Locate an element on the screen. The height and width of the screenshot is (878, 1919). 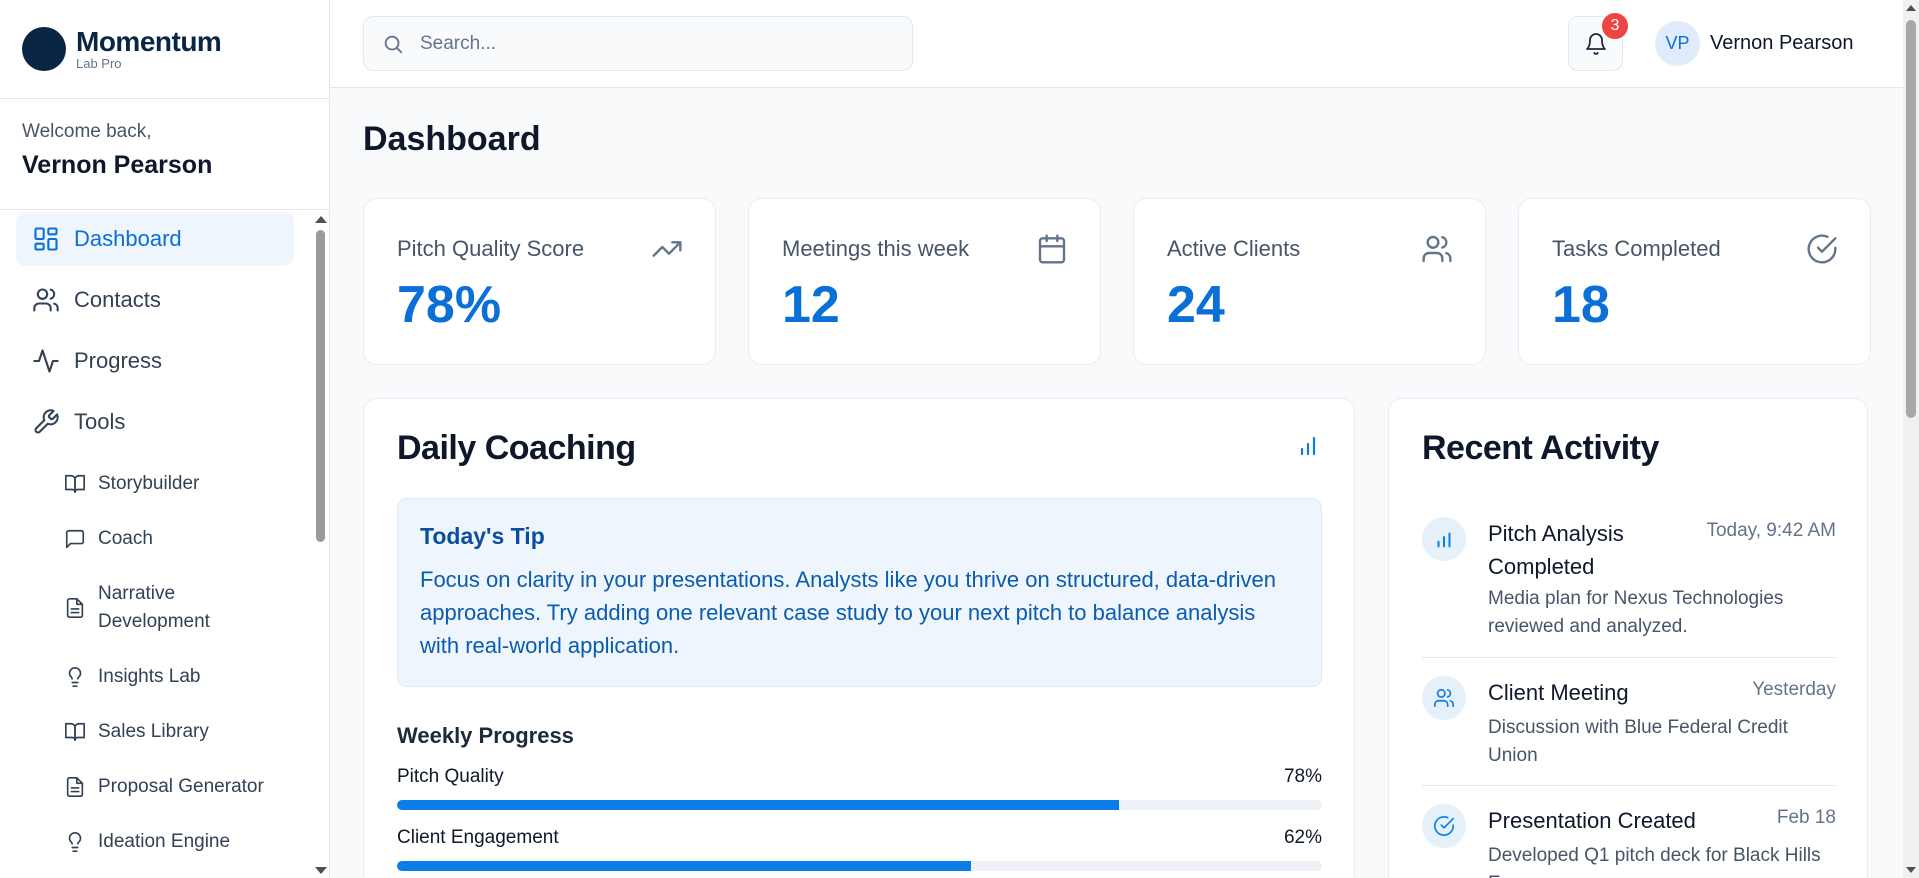
progress-label: Client Engagement is located at coordinates (478, 837).